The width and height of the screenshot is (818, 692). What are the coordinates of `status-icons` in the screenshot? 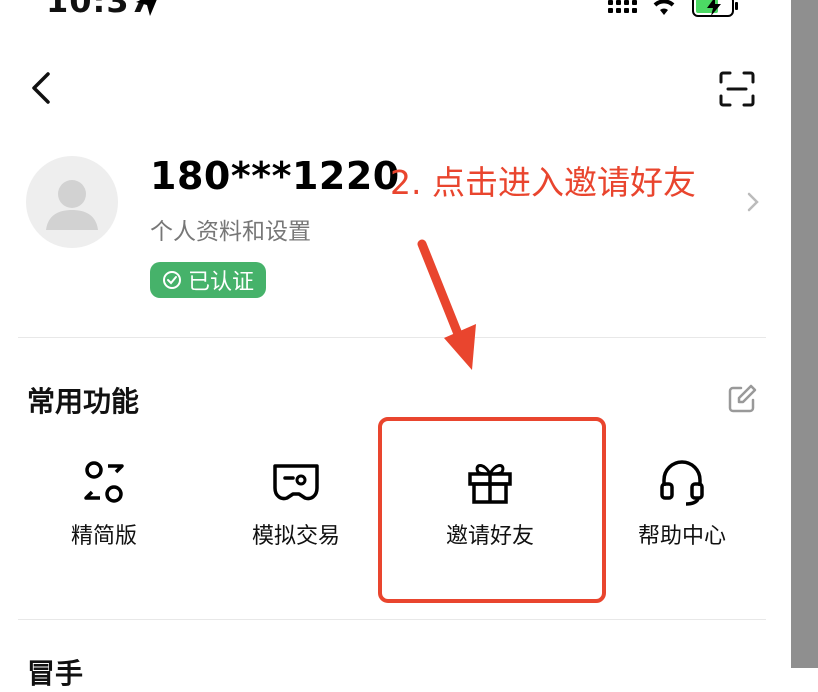 It's located at (674, 9).